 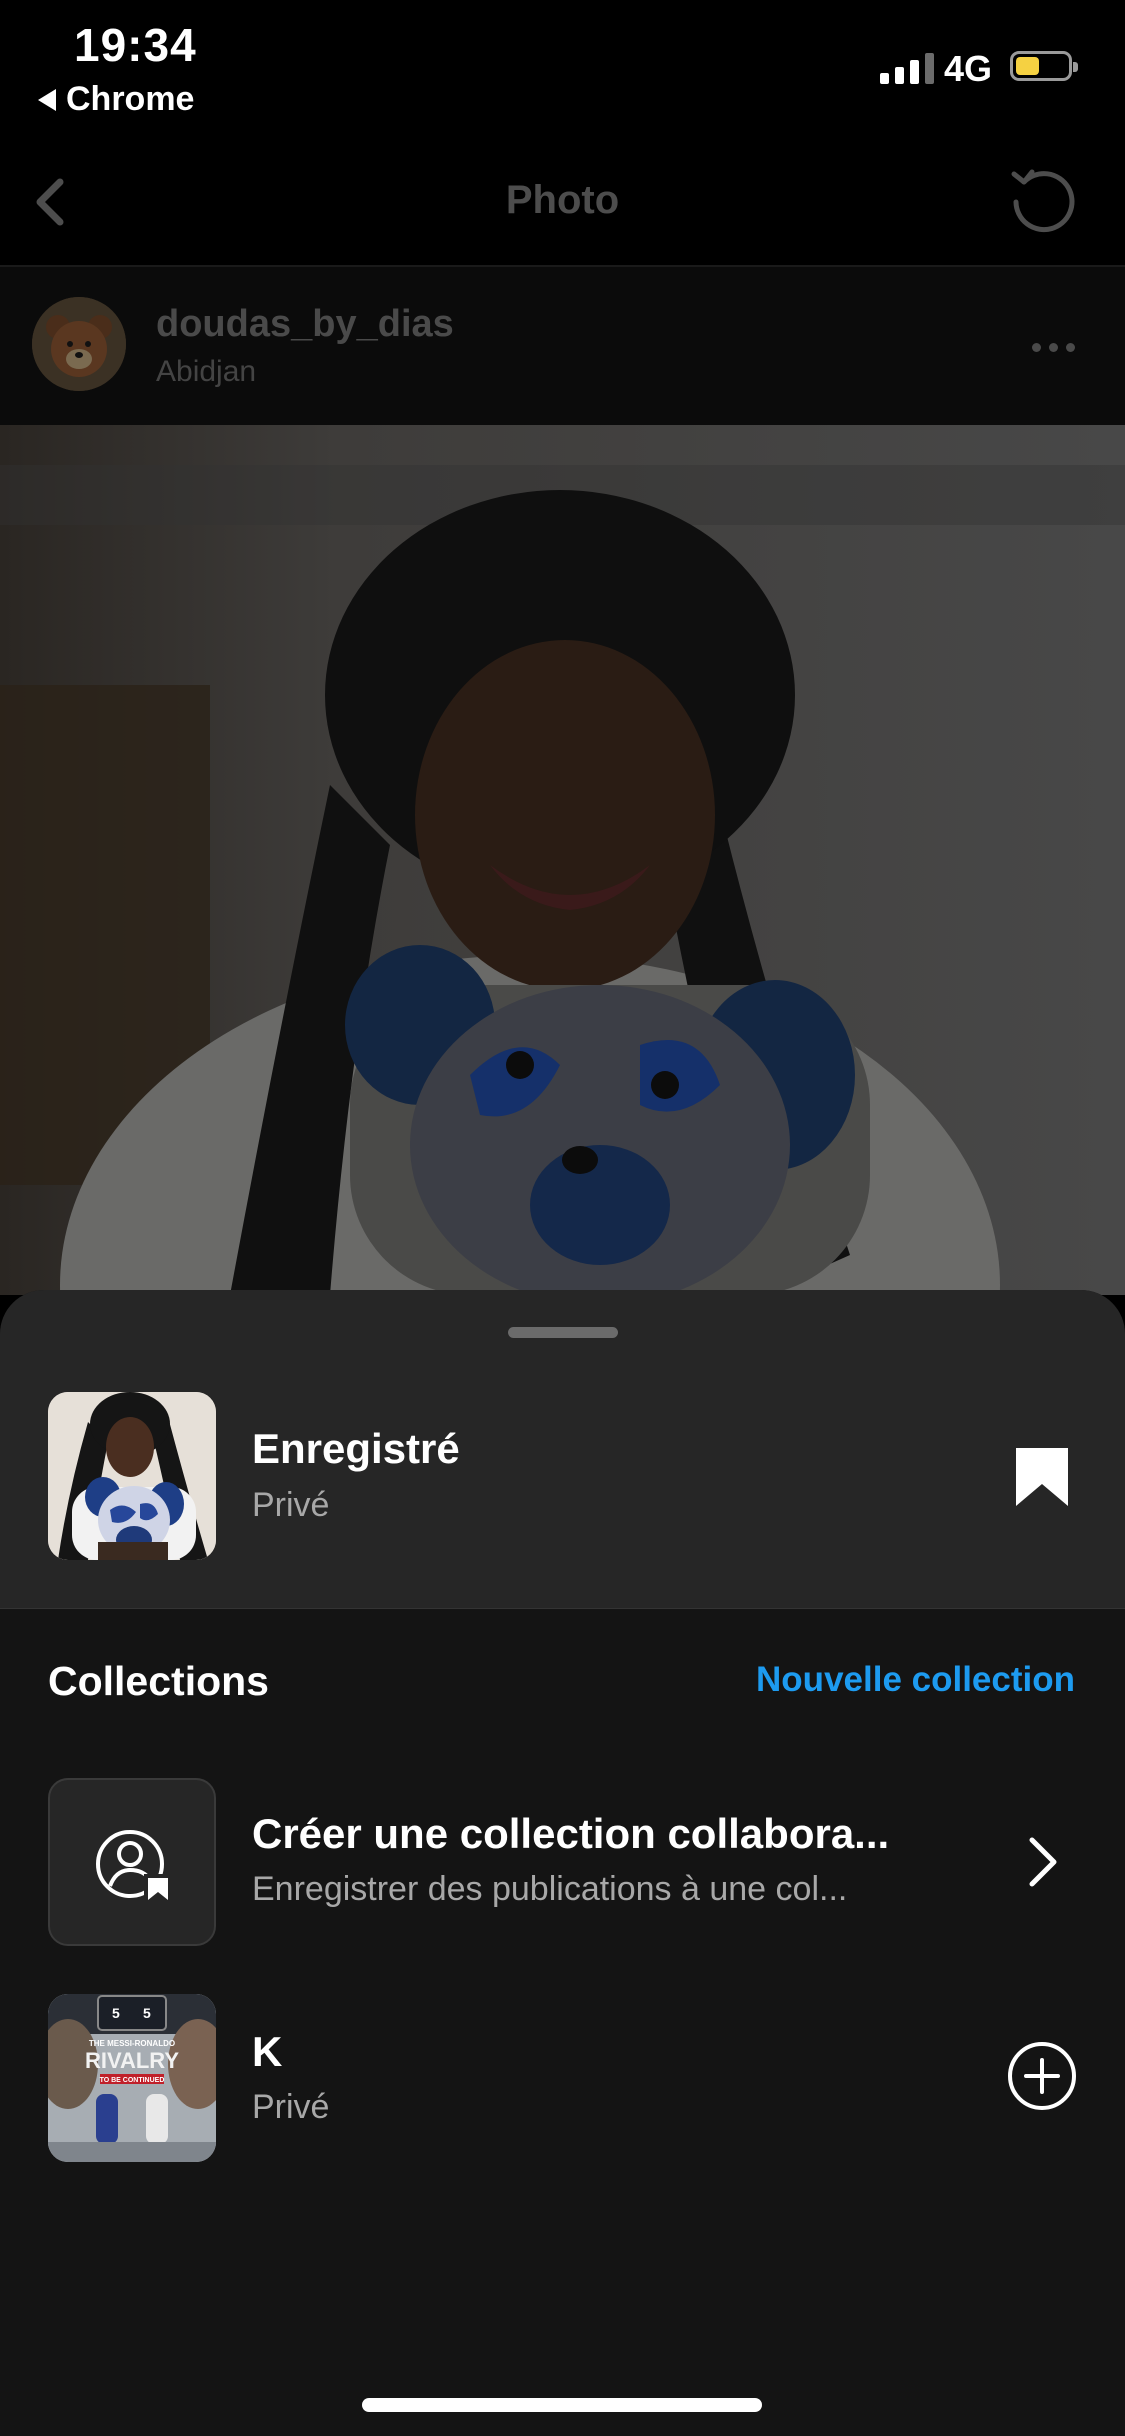 What do you see at coordinates (1042, 200) in the screenshot?
I see `refresh-icon` at bounding box center [1042, 200].